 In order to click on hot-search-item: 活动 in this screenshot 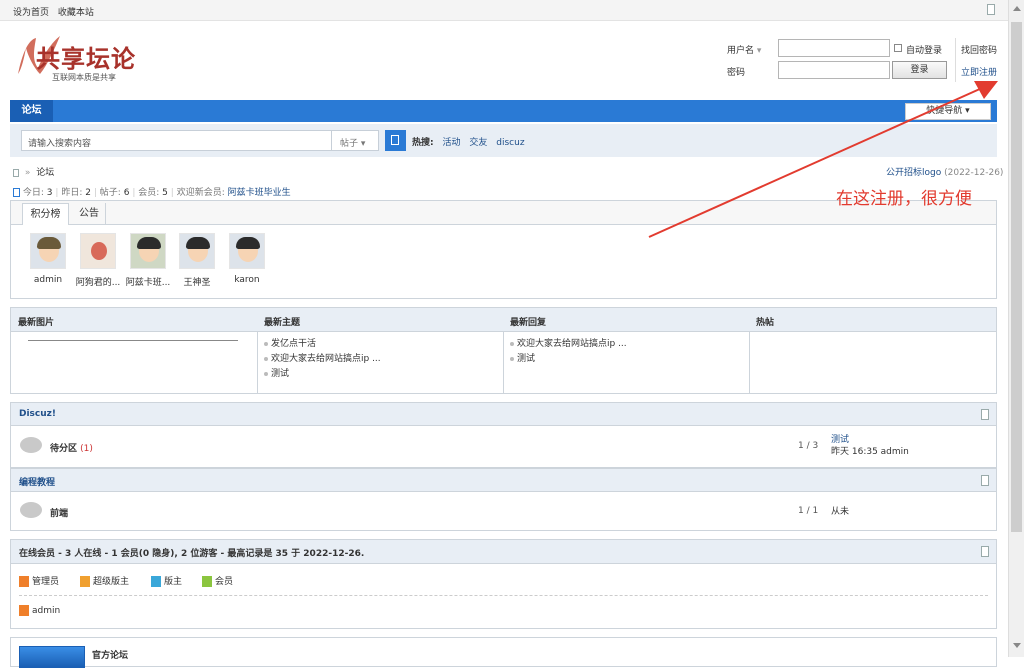, I will do `click(451, 143)`.